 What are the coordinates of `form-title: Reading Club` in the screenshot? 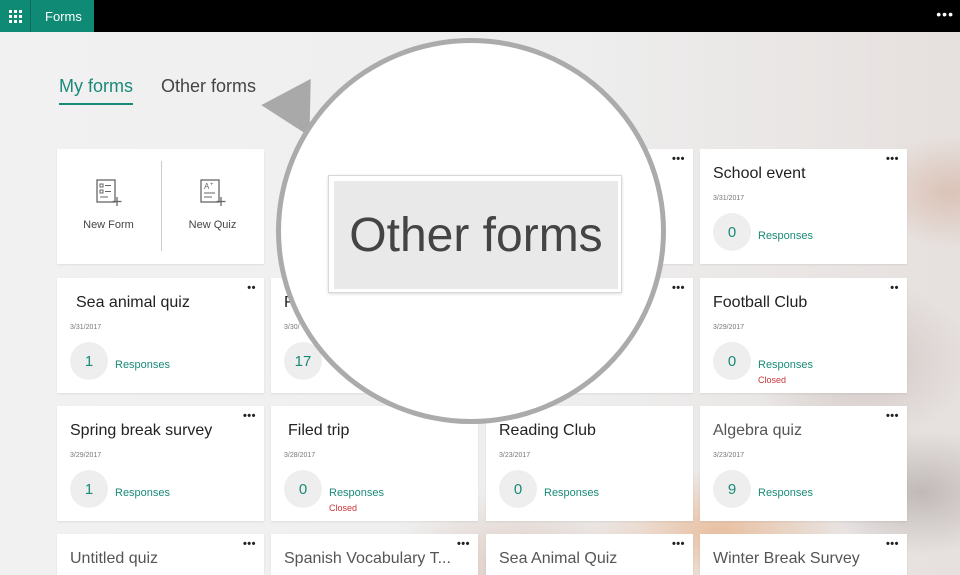 It's located at (547, 430).